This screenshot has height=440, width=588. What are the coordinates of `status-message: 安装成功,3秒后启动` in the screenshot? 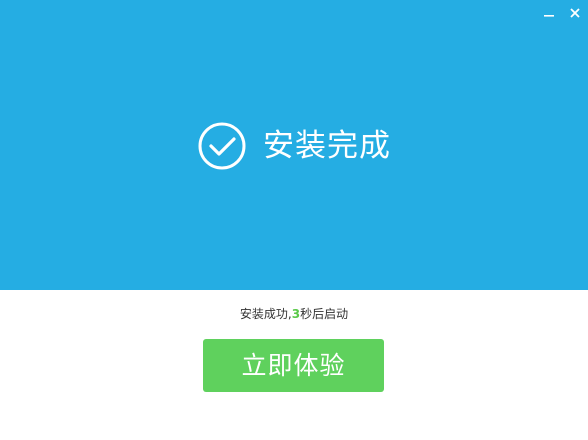 It's located at (294, 314).